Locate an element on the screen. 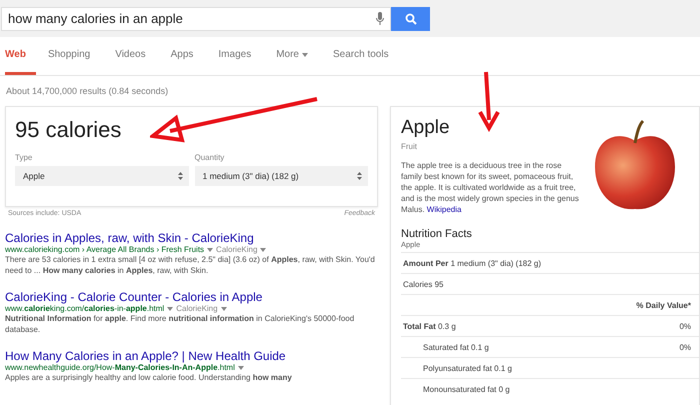  wikipedia-link: Wikipedia is located at coordinates (444, 209).